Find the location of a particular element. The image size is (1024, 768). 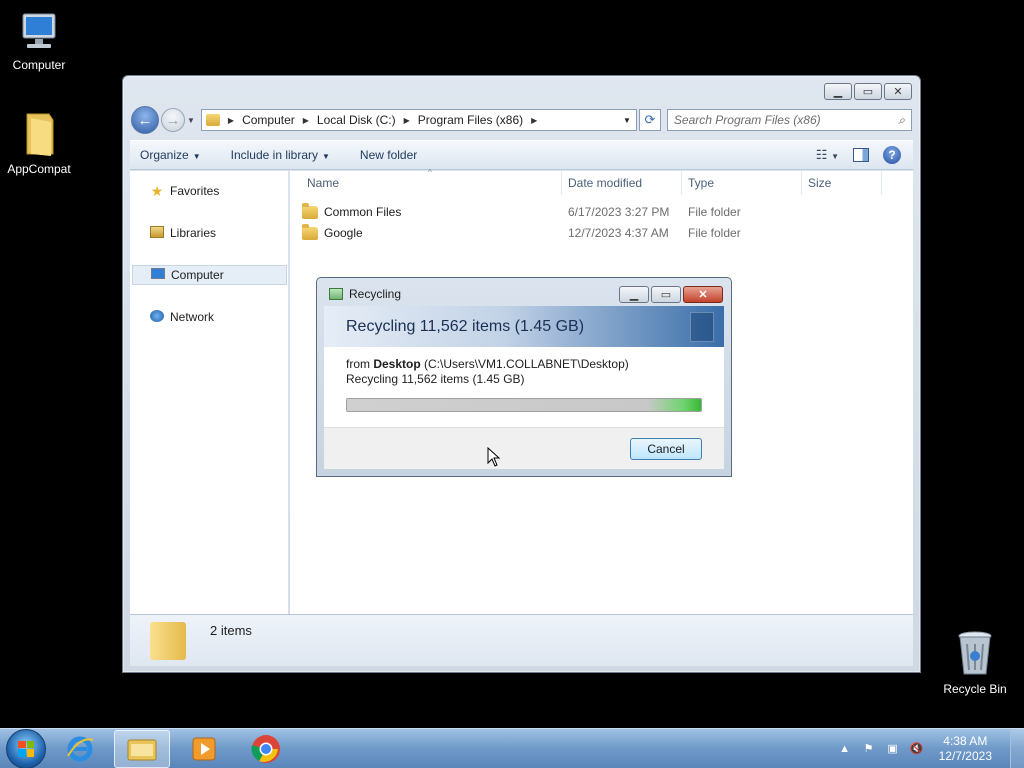

search-icon: ⌕ is located at coordinates (901, 119).